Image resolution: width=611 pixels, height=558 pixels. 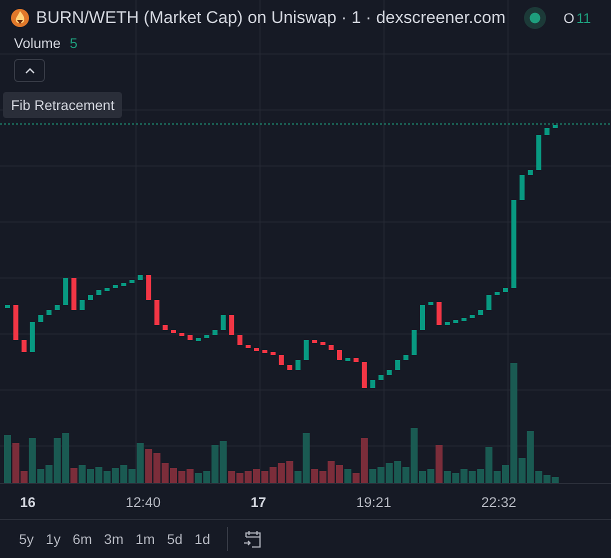 What do you see at coordinates (498, 502) in the screenshot?
I see `time-axis-label: 22:32` at bounding box center [498, 502].